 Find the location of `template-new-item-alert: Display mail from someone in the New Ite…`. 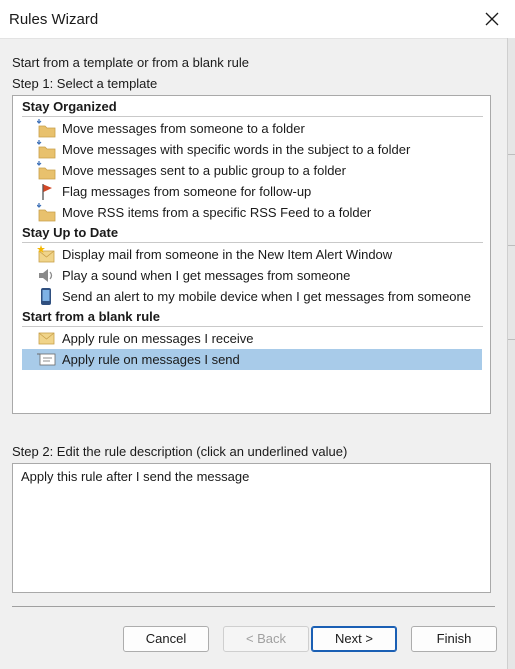

template-new-item-alert: Display mail from someone in the New Ite… is located at coordinates (252, 254).